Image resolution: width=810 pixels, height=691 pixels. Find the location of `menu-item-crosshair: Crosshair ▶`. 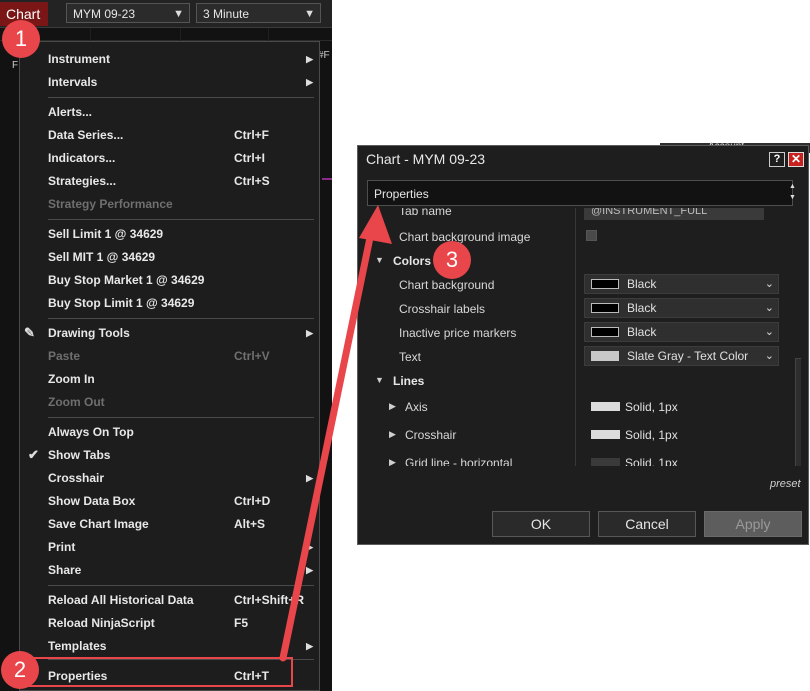

menu-item-crosshair: Crosshair ▶ is located at coordinates (169, 478).